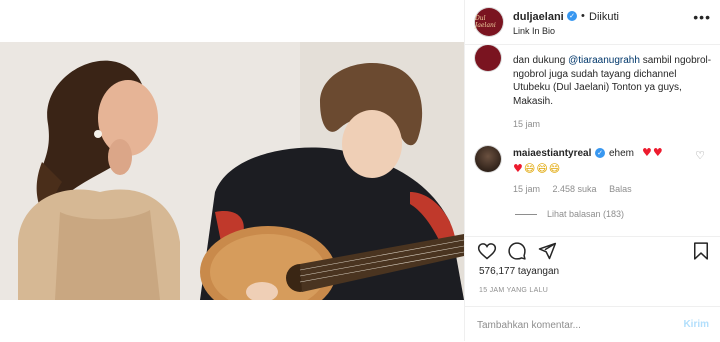 This screenshot has height=342, width=720. I want to click on comment-avatar, so click(488, 159).